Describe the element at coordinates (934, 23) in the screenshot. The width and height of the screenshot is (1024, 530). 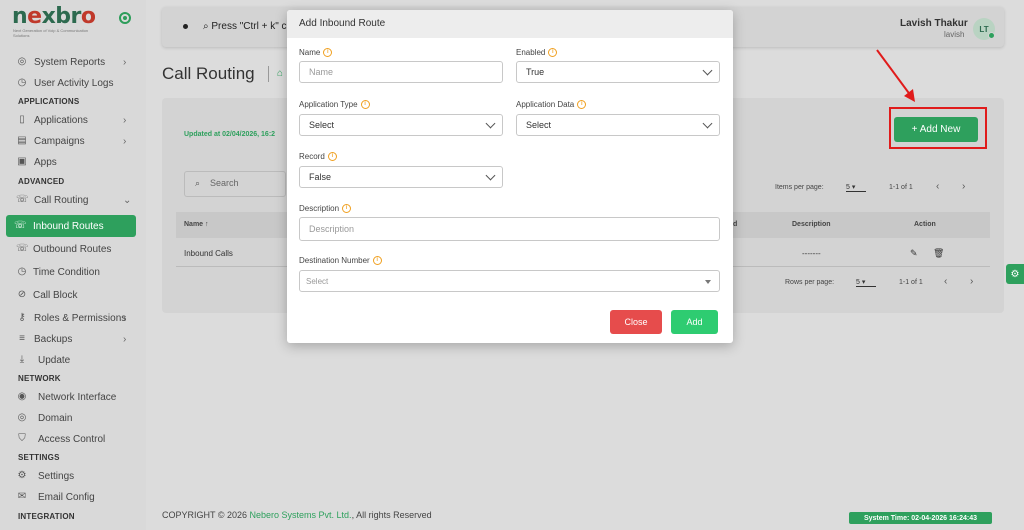
I see `user-name: Lavish Thakur` at that location.